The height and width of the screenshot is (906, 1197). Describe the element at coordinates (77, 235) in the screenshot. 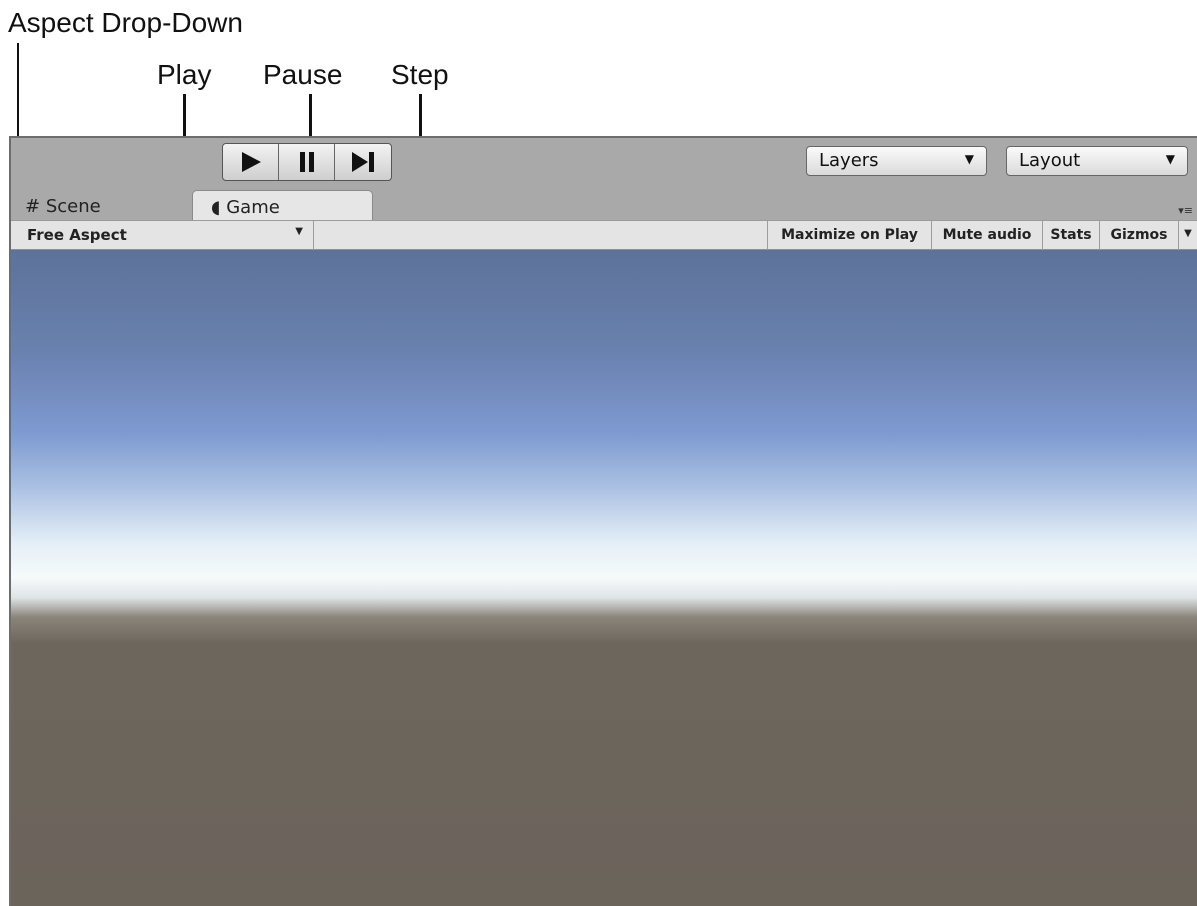

I see `aspect-label: Free Aspect` at that location.